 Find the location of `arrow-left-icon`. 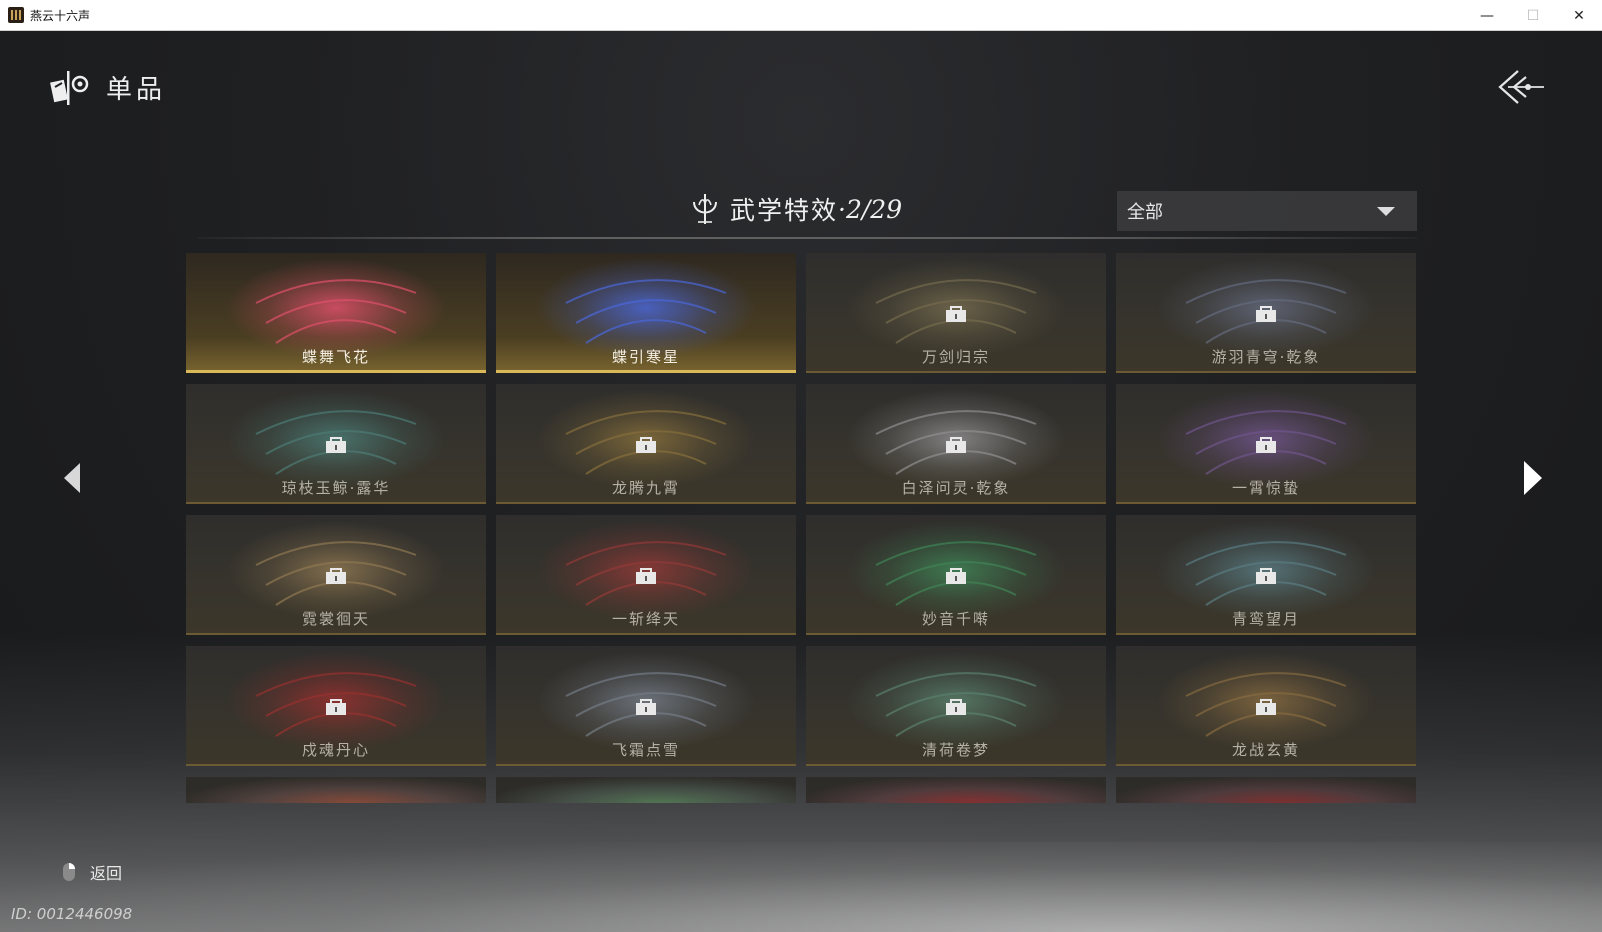

arrow-left-icon is located at coordinates (72, 478).